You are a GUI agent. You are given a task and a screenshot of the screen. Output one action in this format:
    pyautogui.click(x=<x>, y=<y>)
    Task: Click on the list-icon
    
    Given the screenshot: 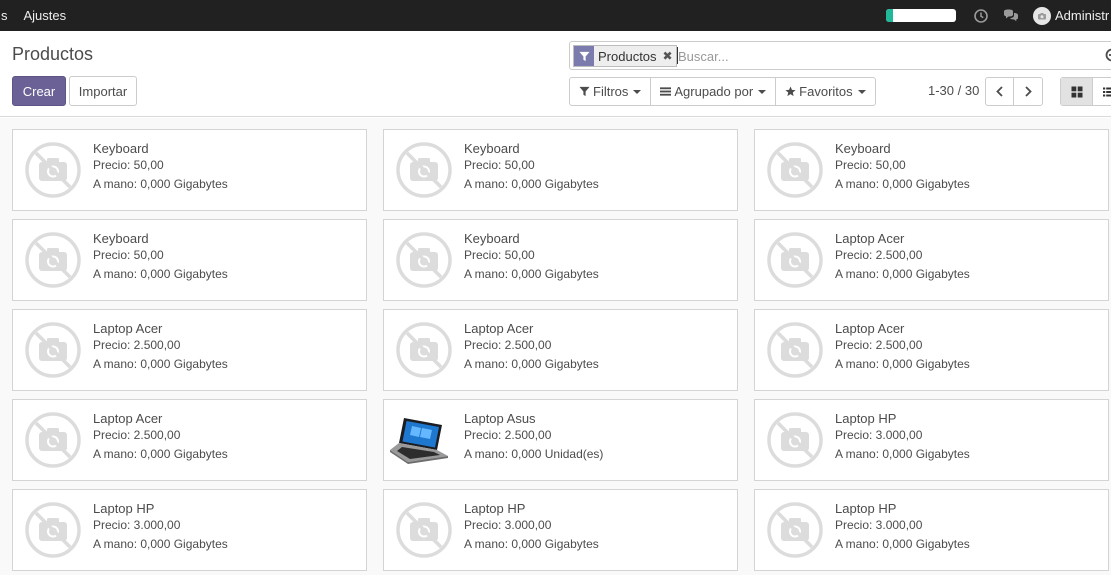 What is the action you would take?
    pyautogui.click(x=1106, y=91)
    